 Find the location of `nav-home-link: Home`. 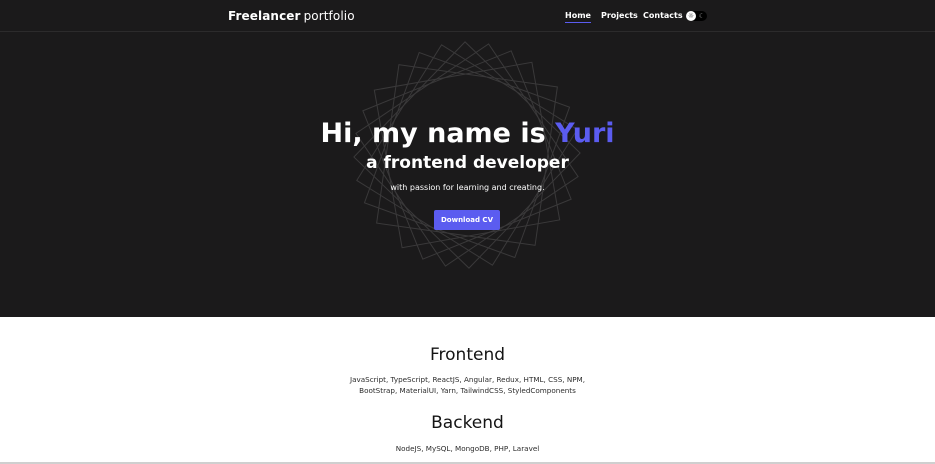

nav-home-link: Home is located at coordinates (578, 17).